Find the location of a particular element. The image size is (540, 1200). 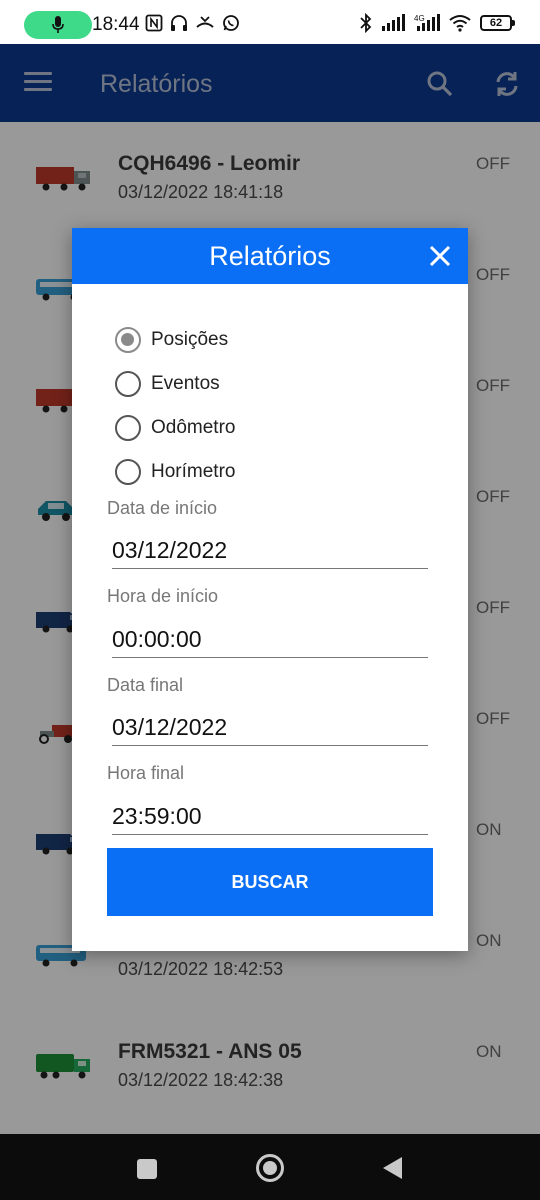

clock: 18:44 is located at coordinates (116, 24).